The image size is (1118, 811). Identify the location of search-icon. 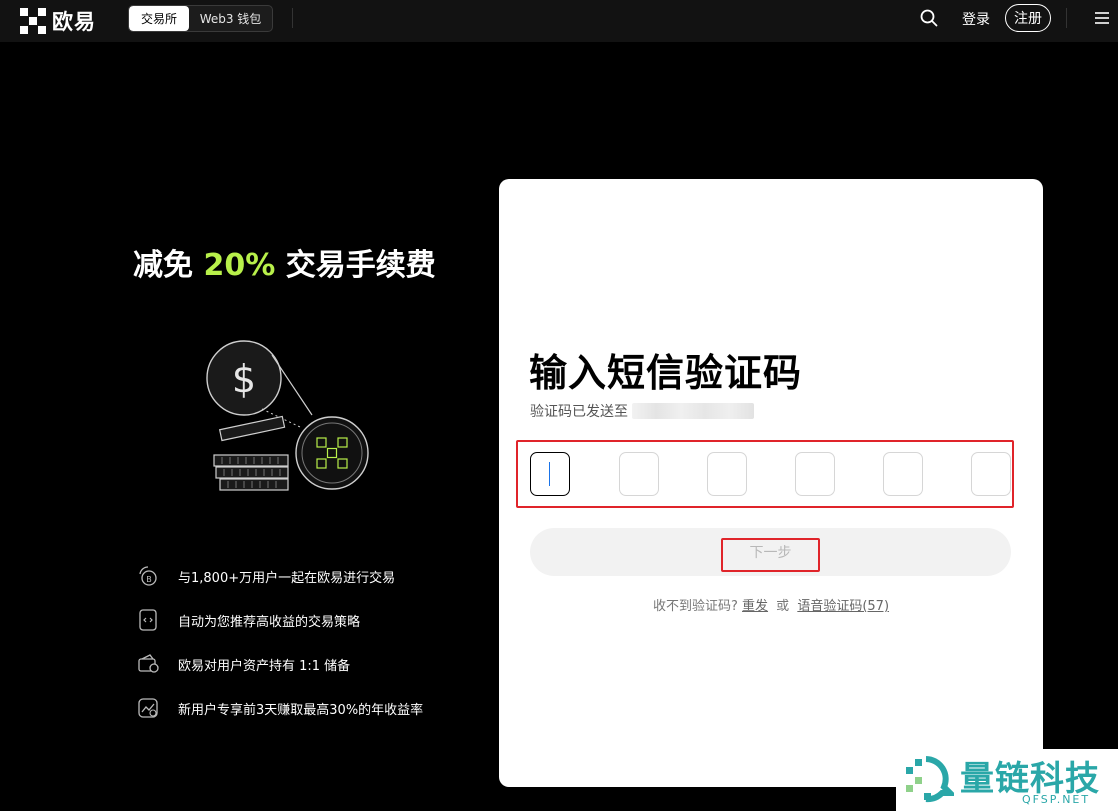
(929, 18).